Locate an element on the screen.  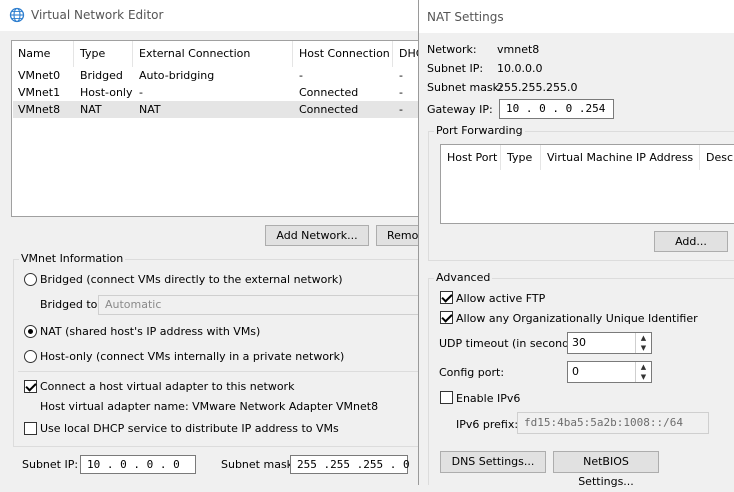
vmnet-information-title: VMnet Information is located at coordinates (72, 258).